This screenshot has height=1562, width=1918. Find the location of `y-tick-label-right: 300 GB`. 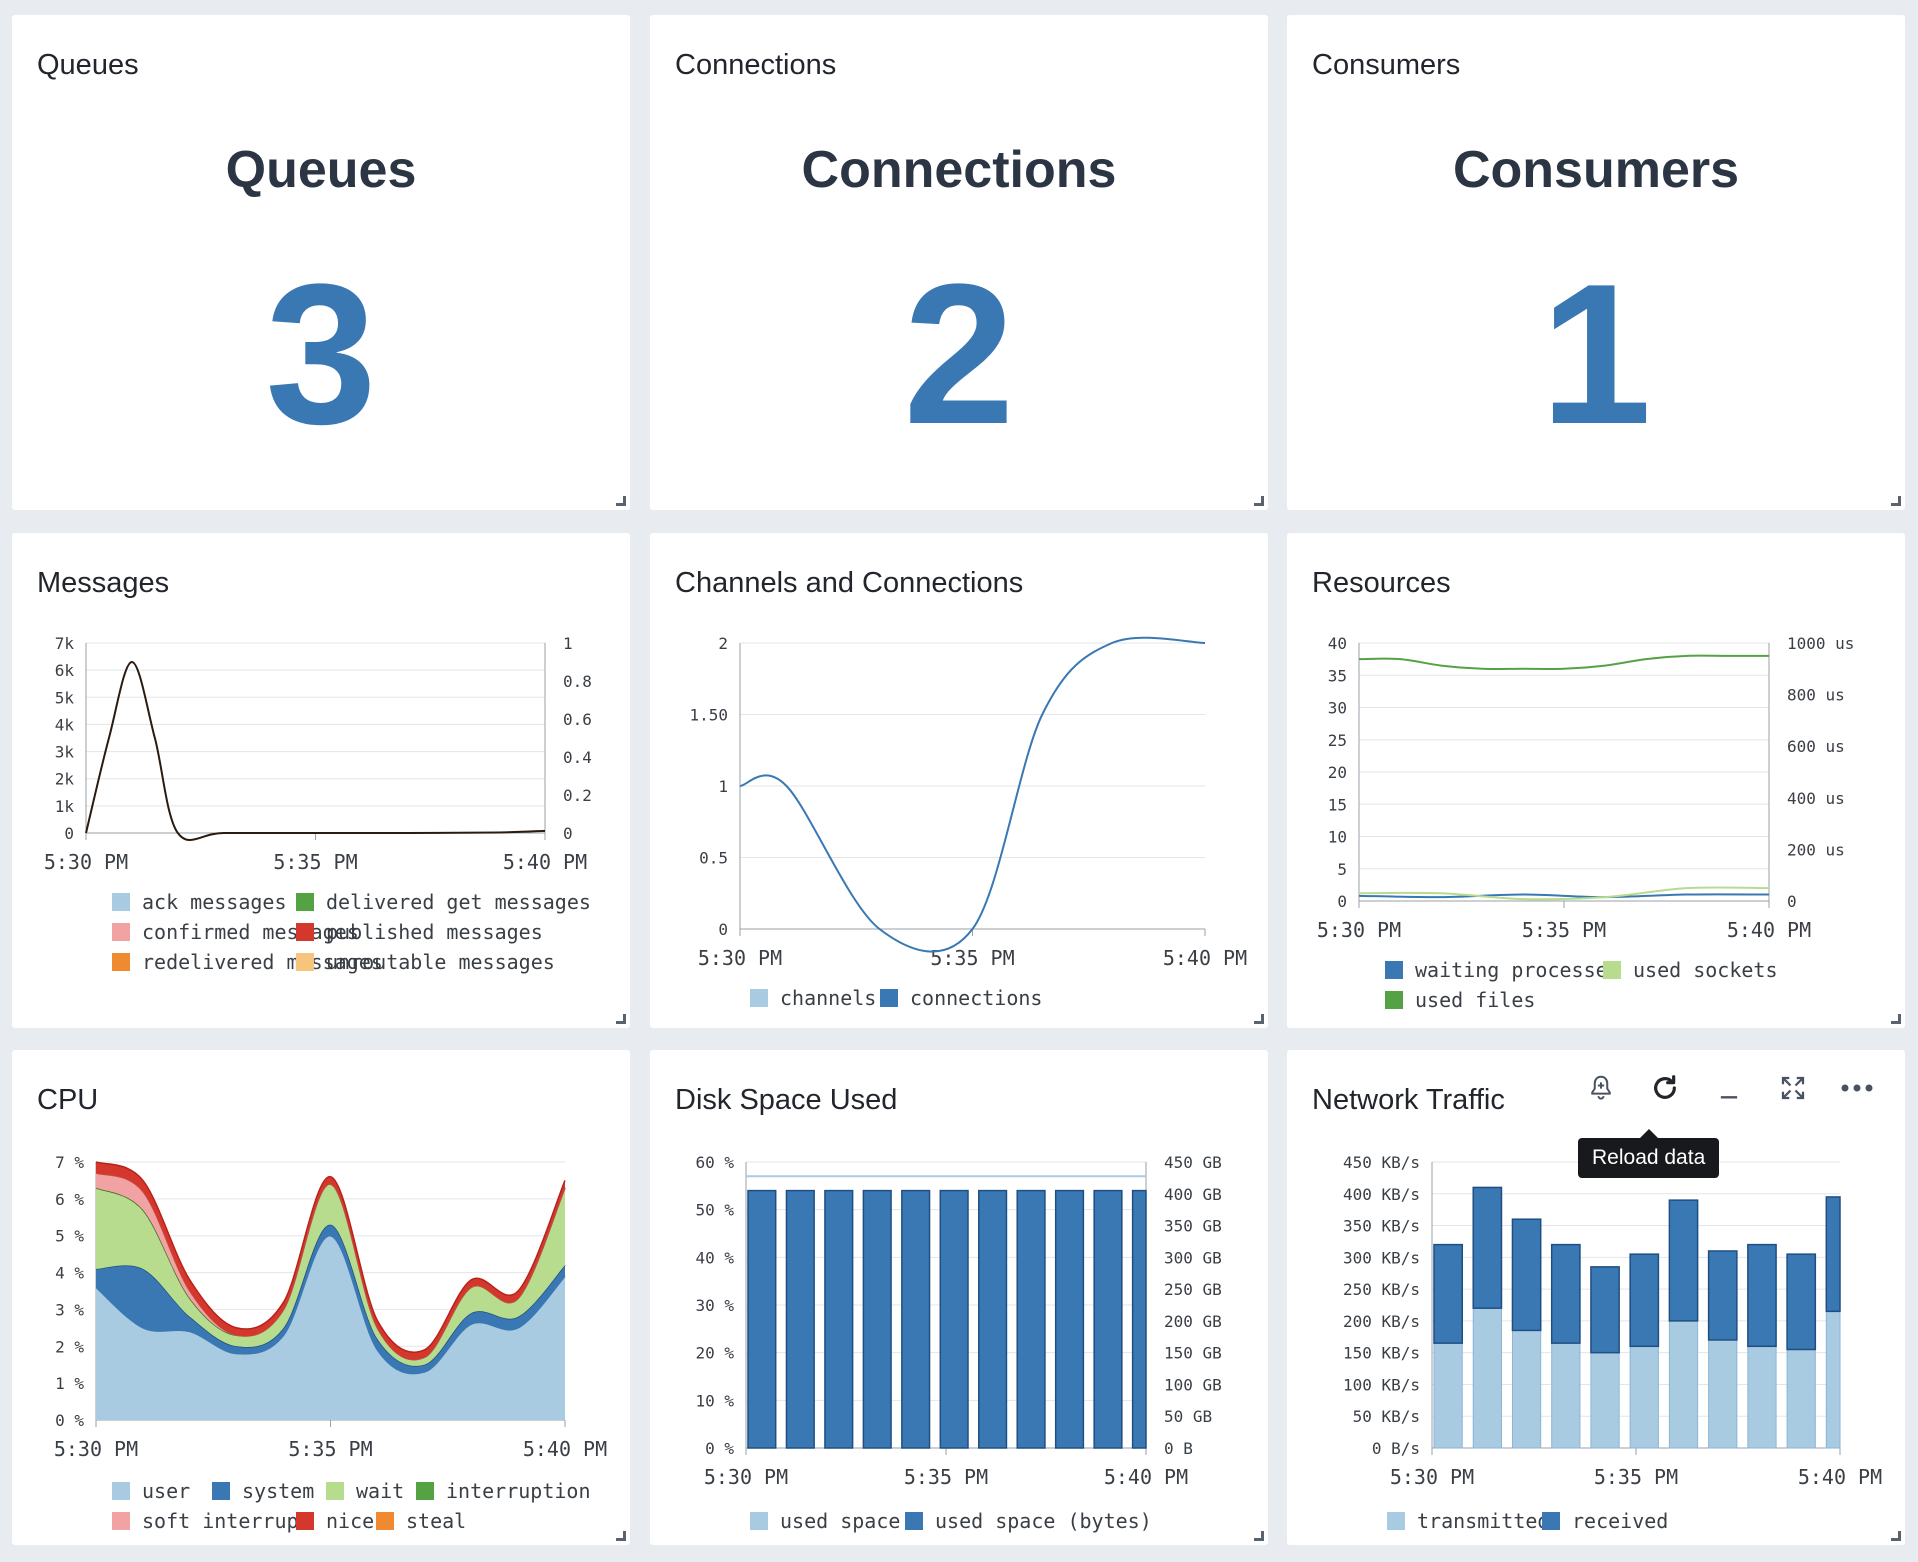

y-tick-label-right: 300 GB is located at coordinates (1193, 1257).